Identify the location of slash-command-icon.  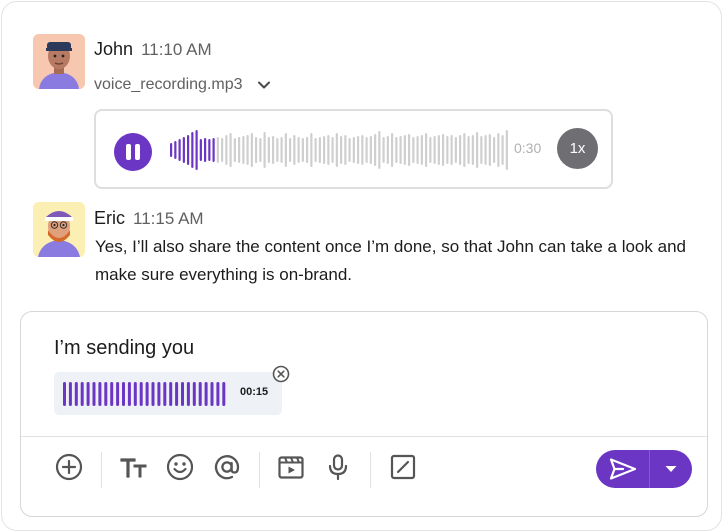
(403, 467).